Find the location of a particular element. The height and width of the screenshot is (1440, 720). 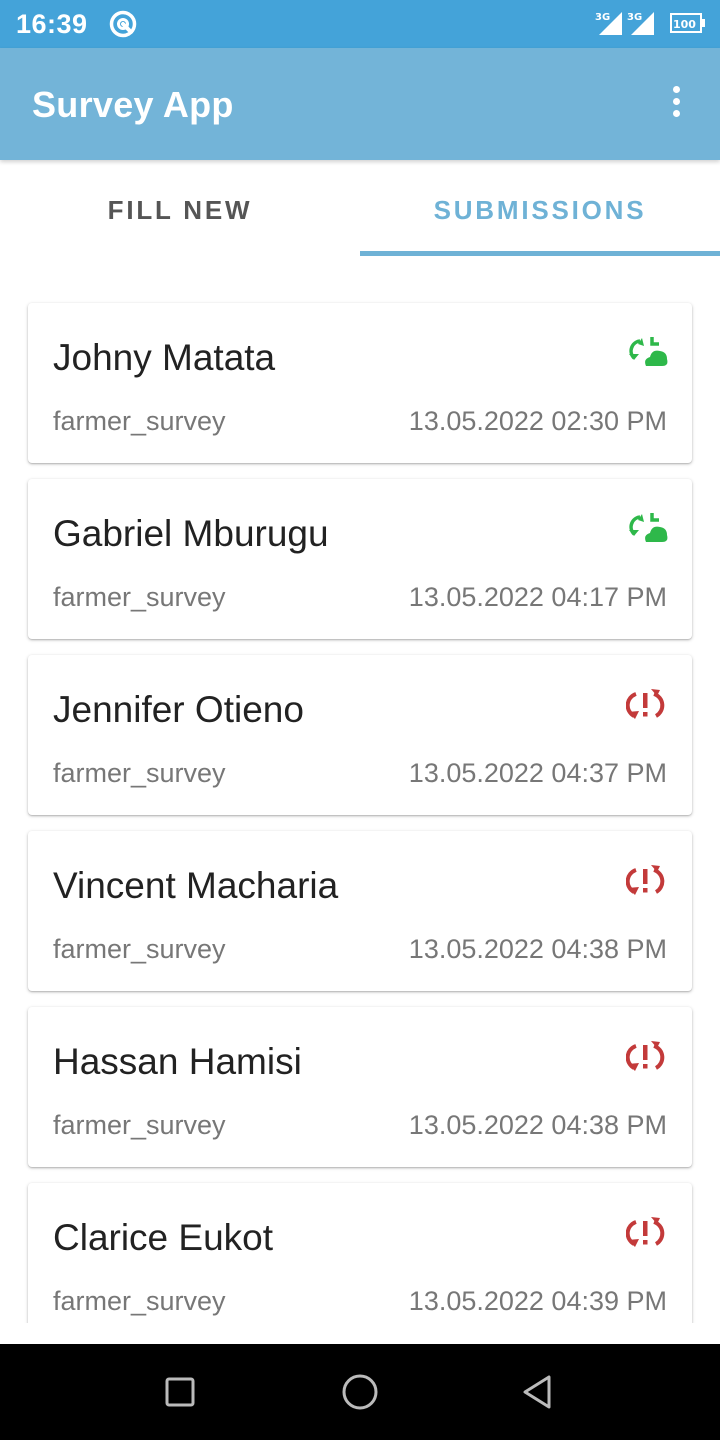

signal-icon-1: 3G is located at coordinates (608, 23).